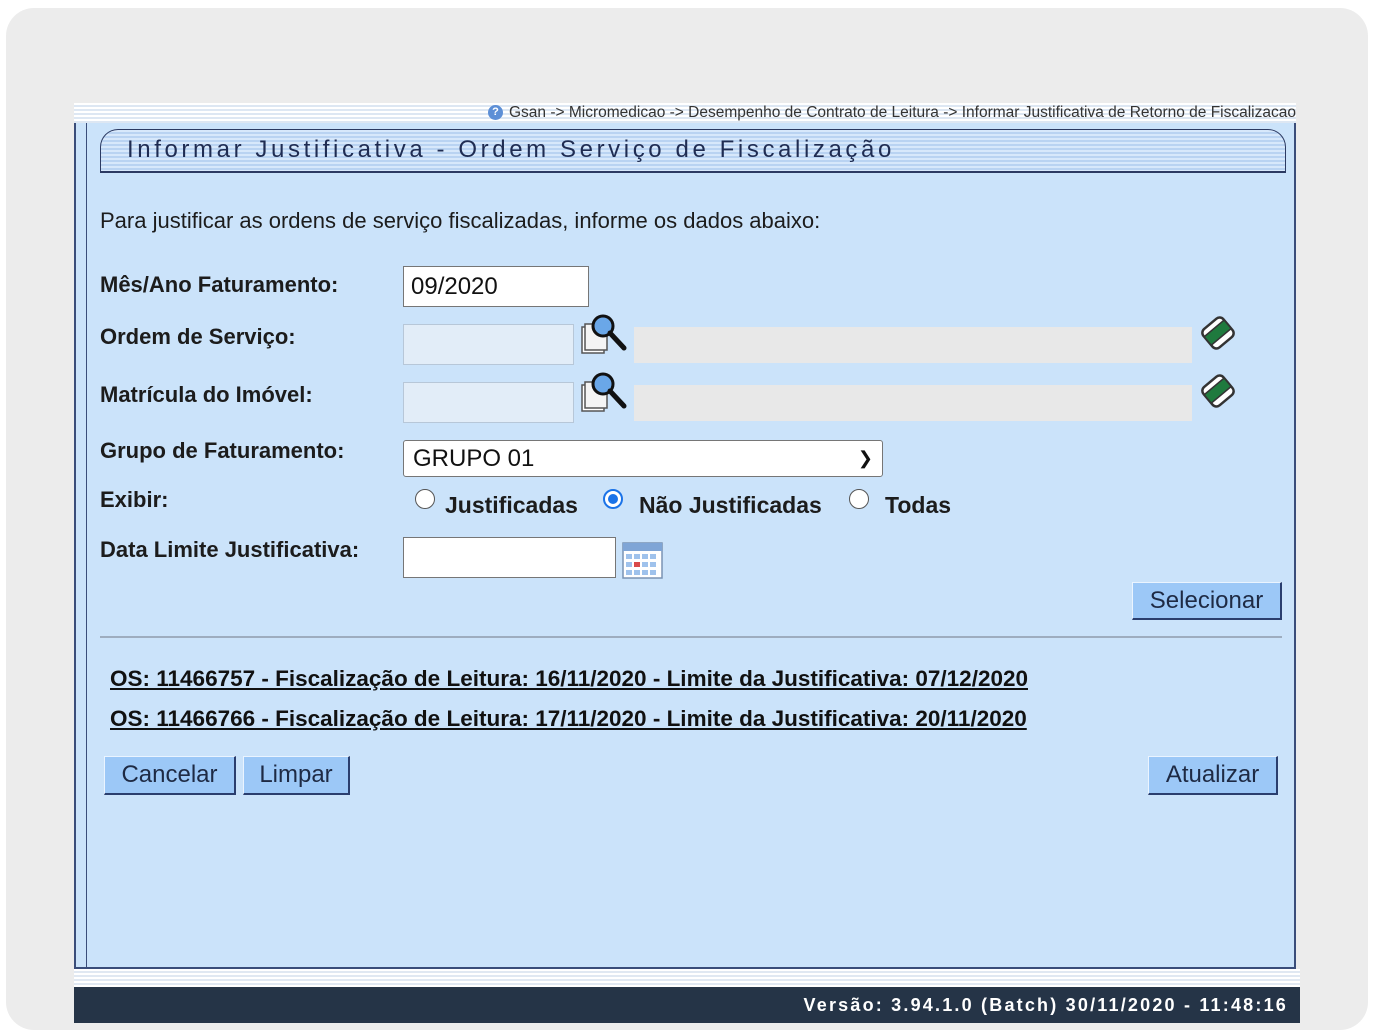  What do you see at coordinates (509, 557) in the screenshot?
I see `data-limite-input` at bounding box center [509, 557].